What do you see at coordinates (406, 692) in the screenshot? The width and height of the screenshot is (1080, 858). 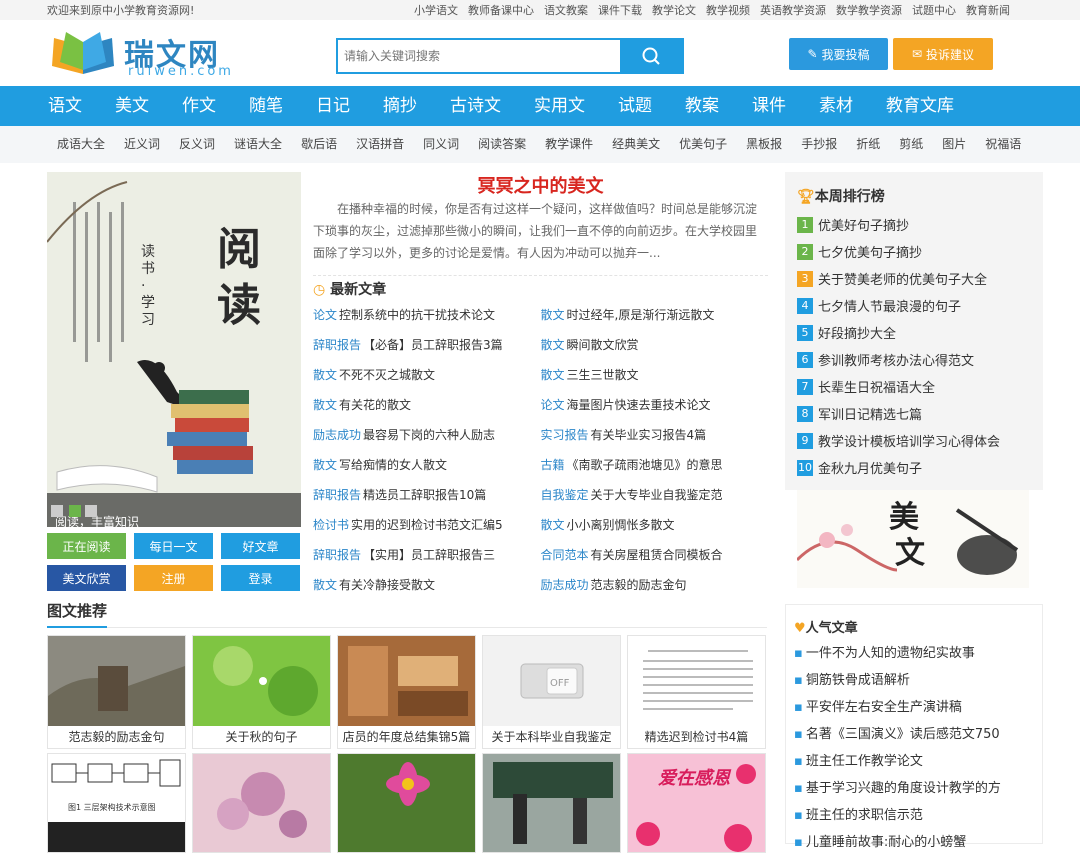 I see `picture-card: 店员的年度总结集锦5篇` at bounding box center [406, 692].